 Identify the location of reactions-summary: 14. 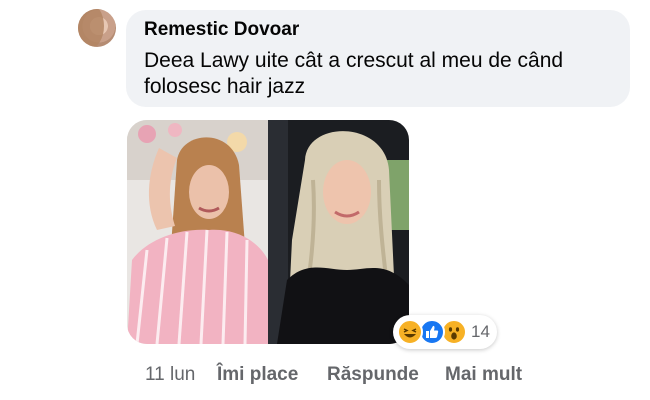
(445, 332).